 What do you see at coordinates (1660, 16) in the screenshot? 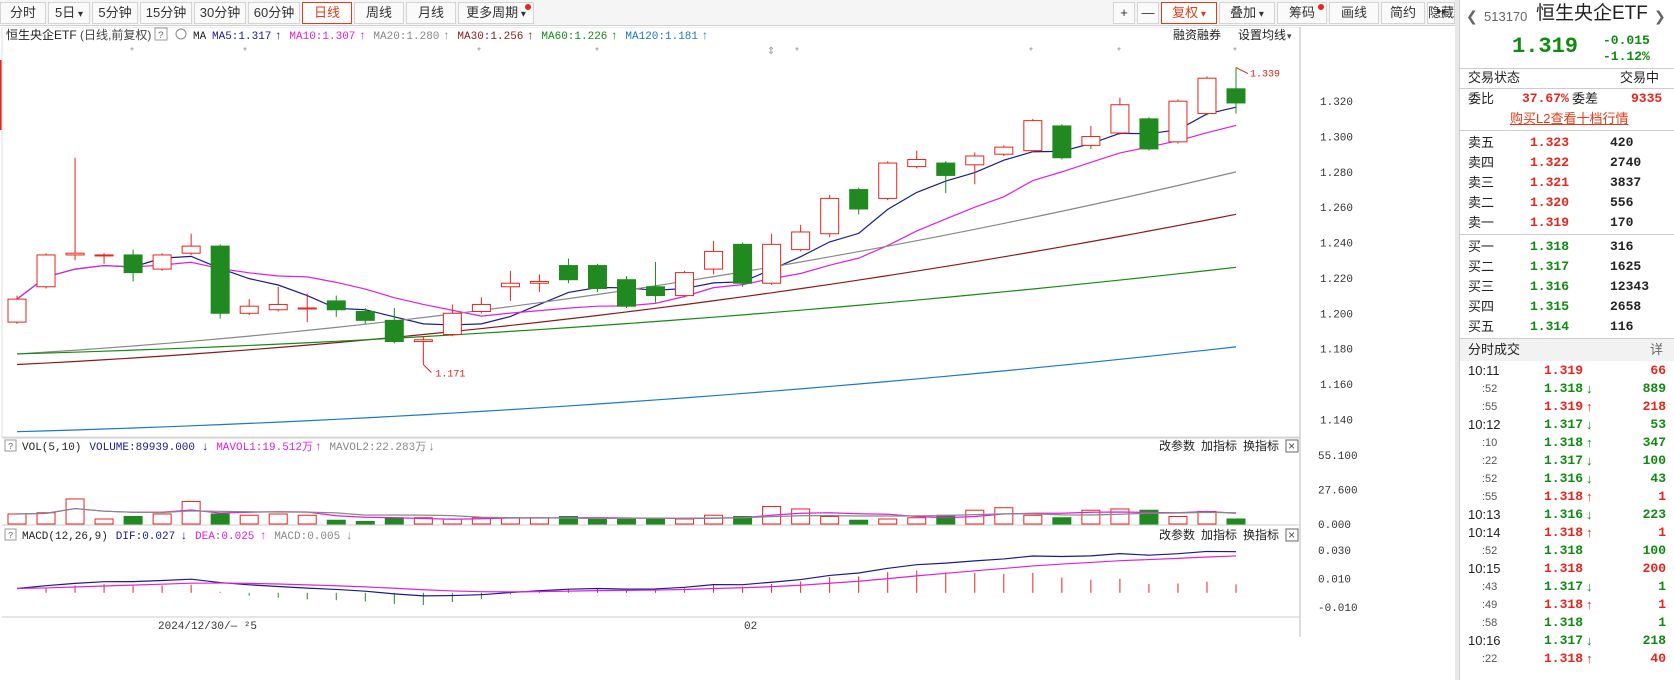
I see `right-arrow-icon: ❯` at bounding box center [1660, 16].